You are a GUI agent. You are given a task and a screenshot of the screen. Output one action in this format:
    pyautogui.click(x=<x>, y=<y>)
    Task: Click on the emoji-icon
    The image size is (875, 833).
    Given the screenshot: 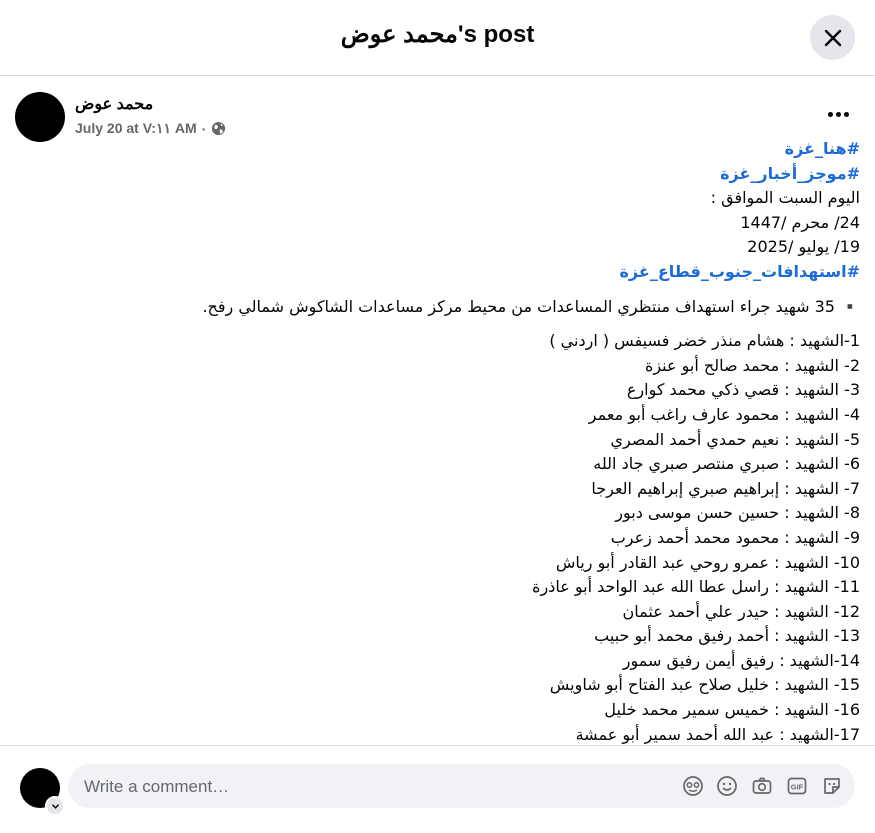 What is the action you would take?
    pyautogui.click(x=727, y=786)
    